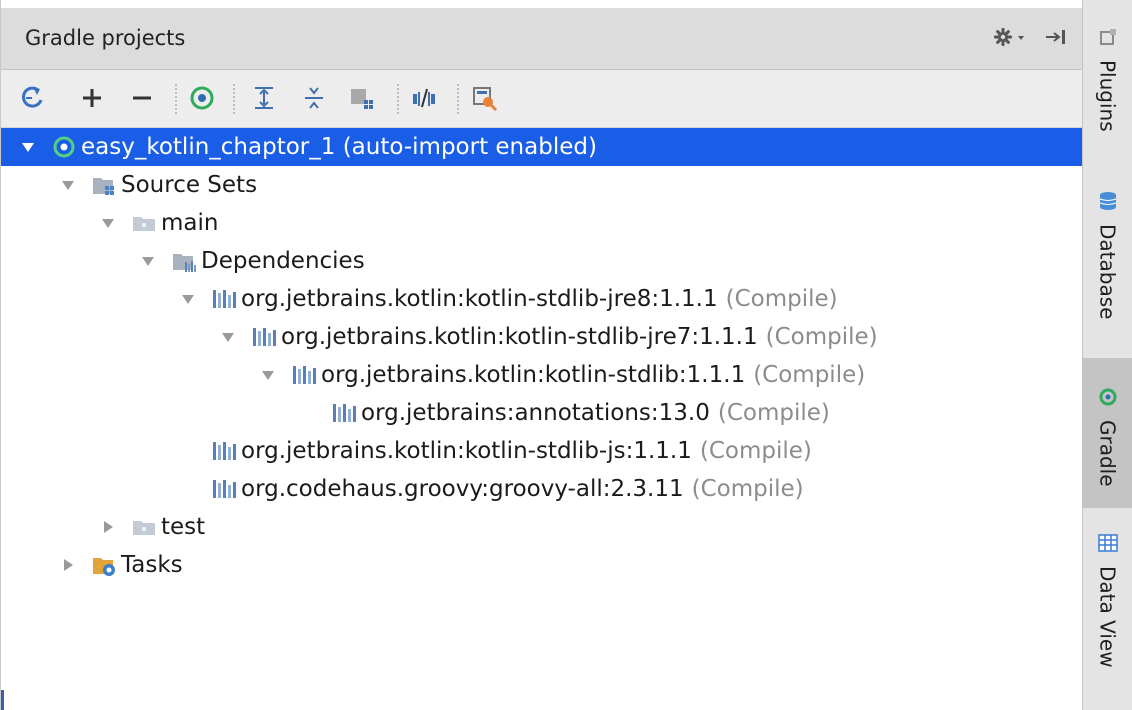 The width and height of the screenshot is (1132, 710). Describe the element at coordinates (1108, 399) in the screenshot. I see `gradle-icon` at that location.